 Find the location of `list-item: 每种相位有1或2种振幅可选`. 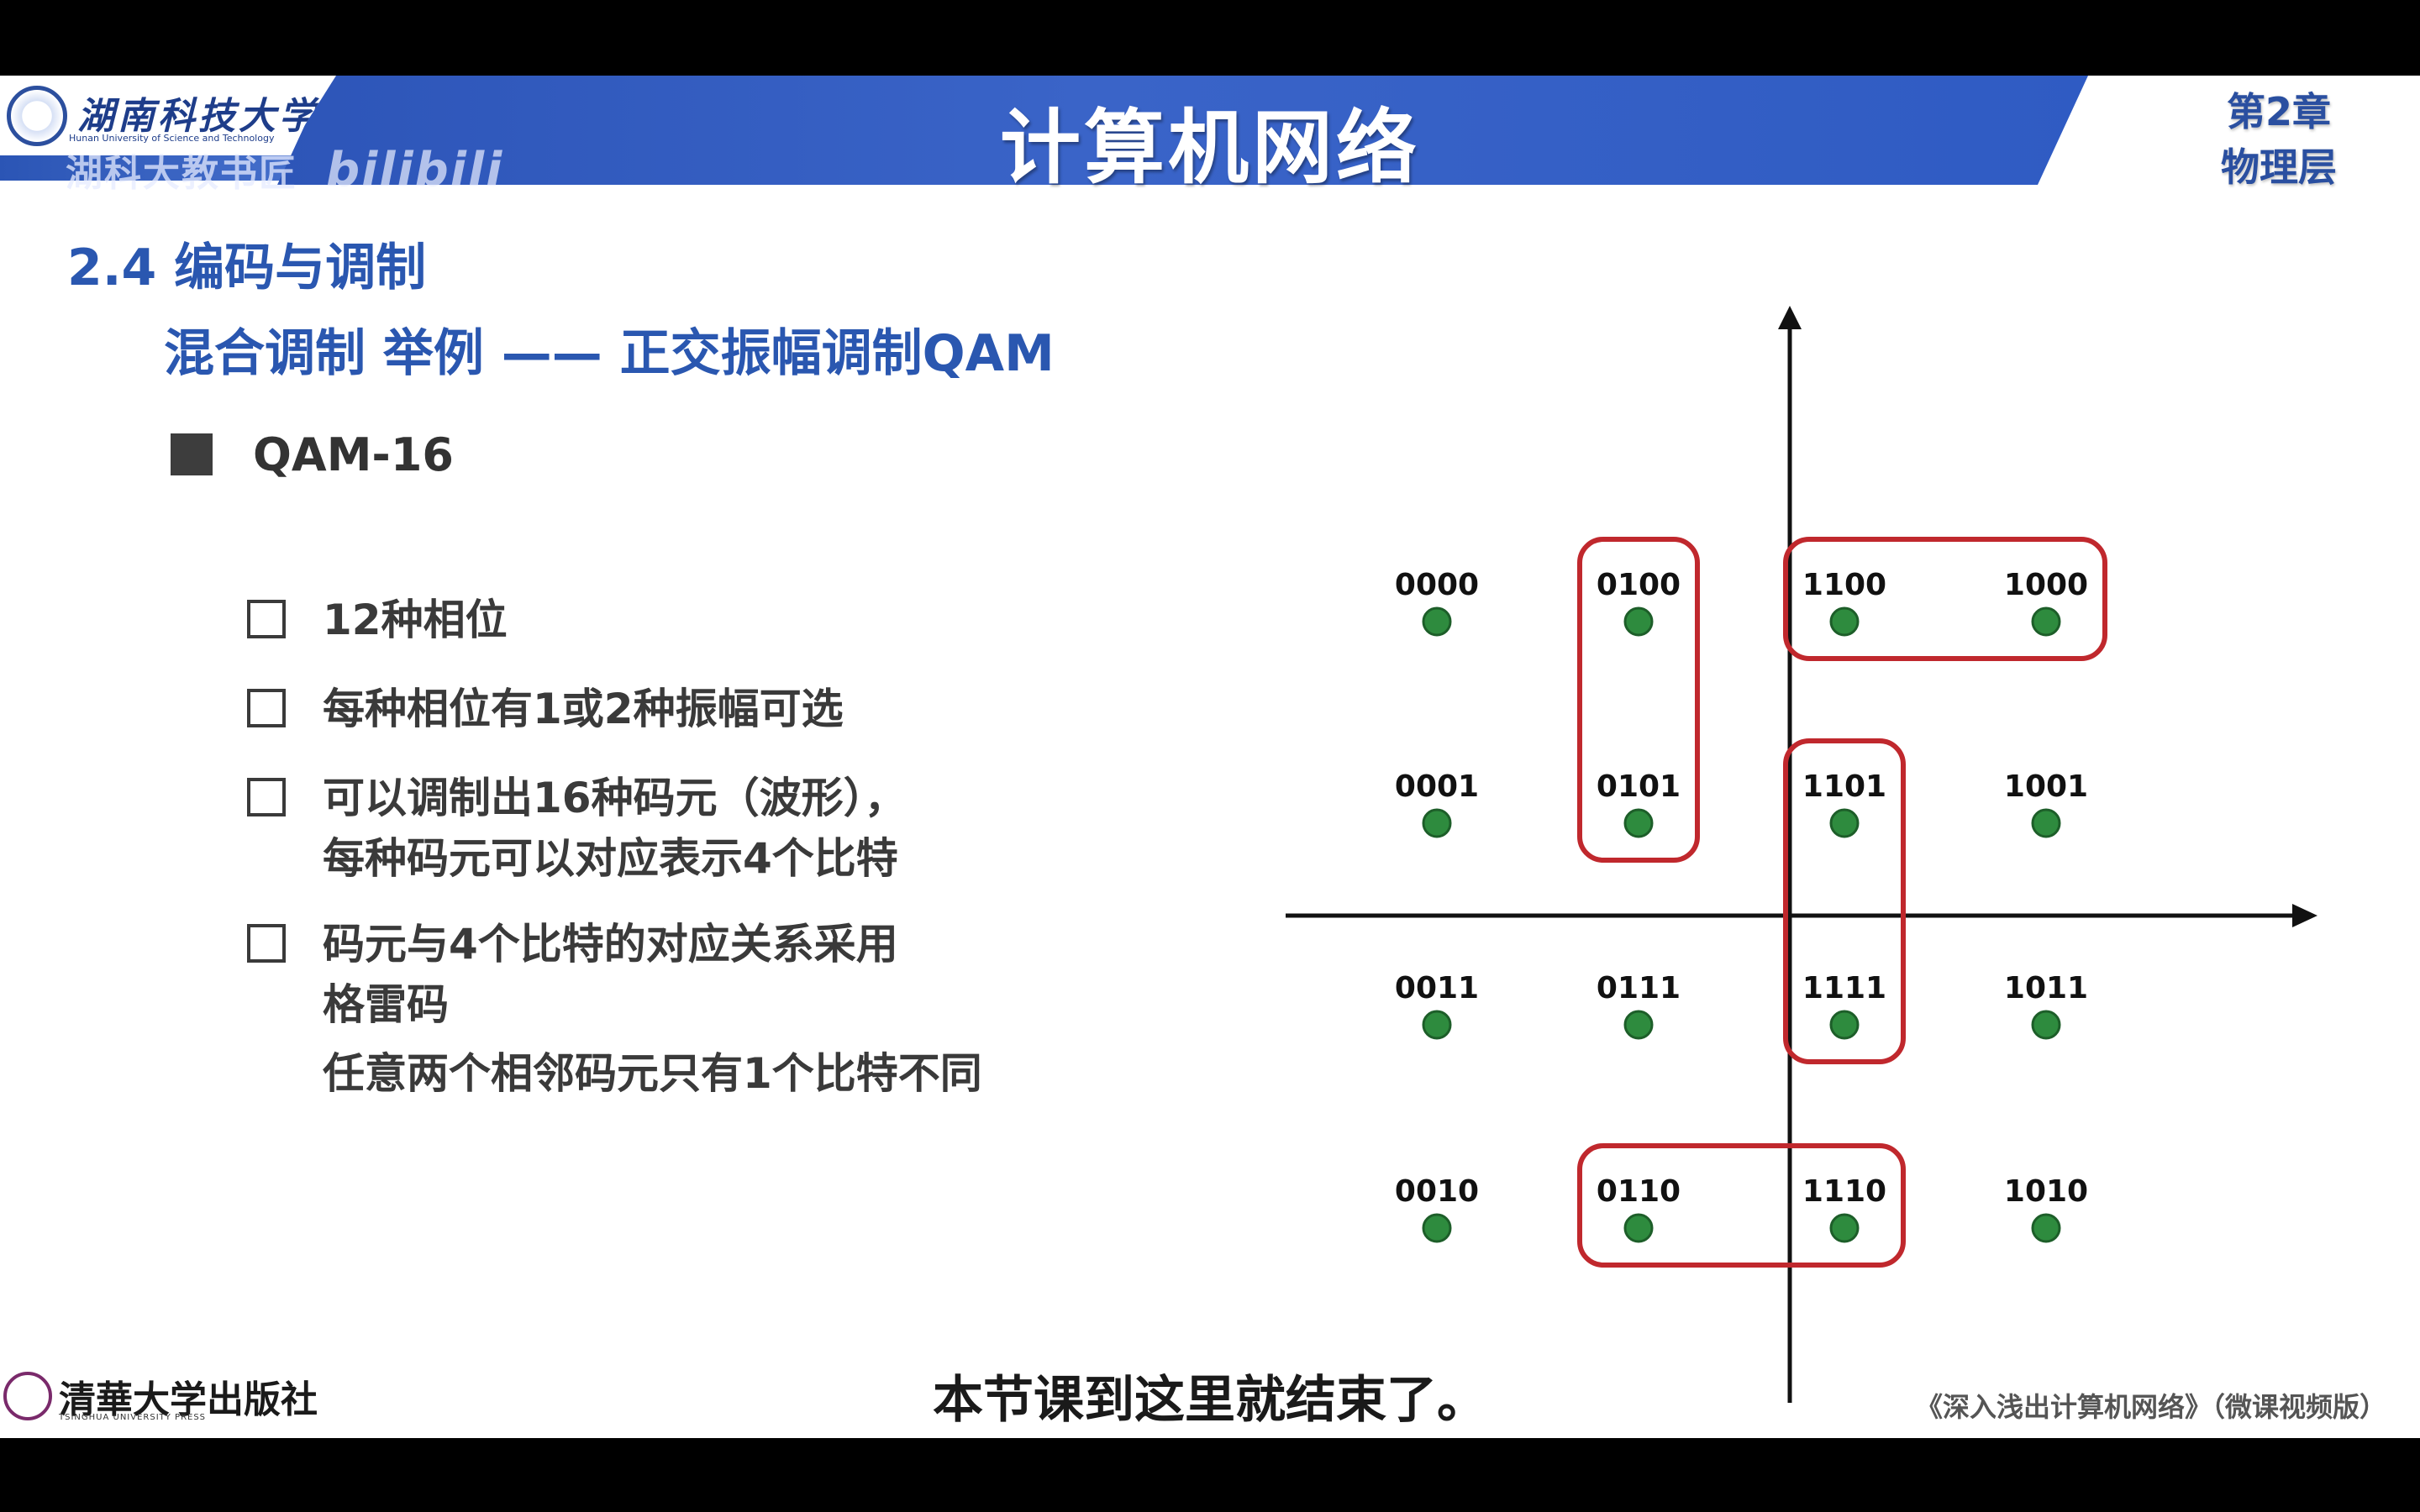

list-item: 每种相位有1或2种振幅可选 is located at coordinates (545, 709).